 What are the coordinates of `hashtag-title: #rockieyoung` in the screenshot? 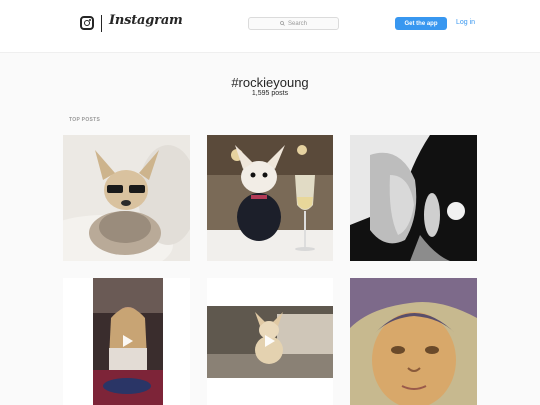 It's located at (270, 82).